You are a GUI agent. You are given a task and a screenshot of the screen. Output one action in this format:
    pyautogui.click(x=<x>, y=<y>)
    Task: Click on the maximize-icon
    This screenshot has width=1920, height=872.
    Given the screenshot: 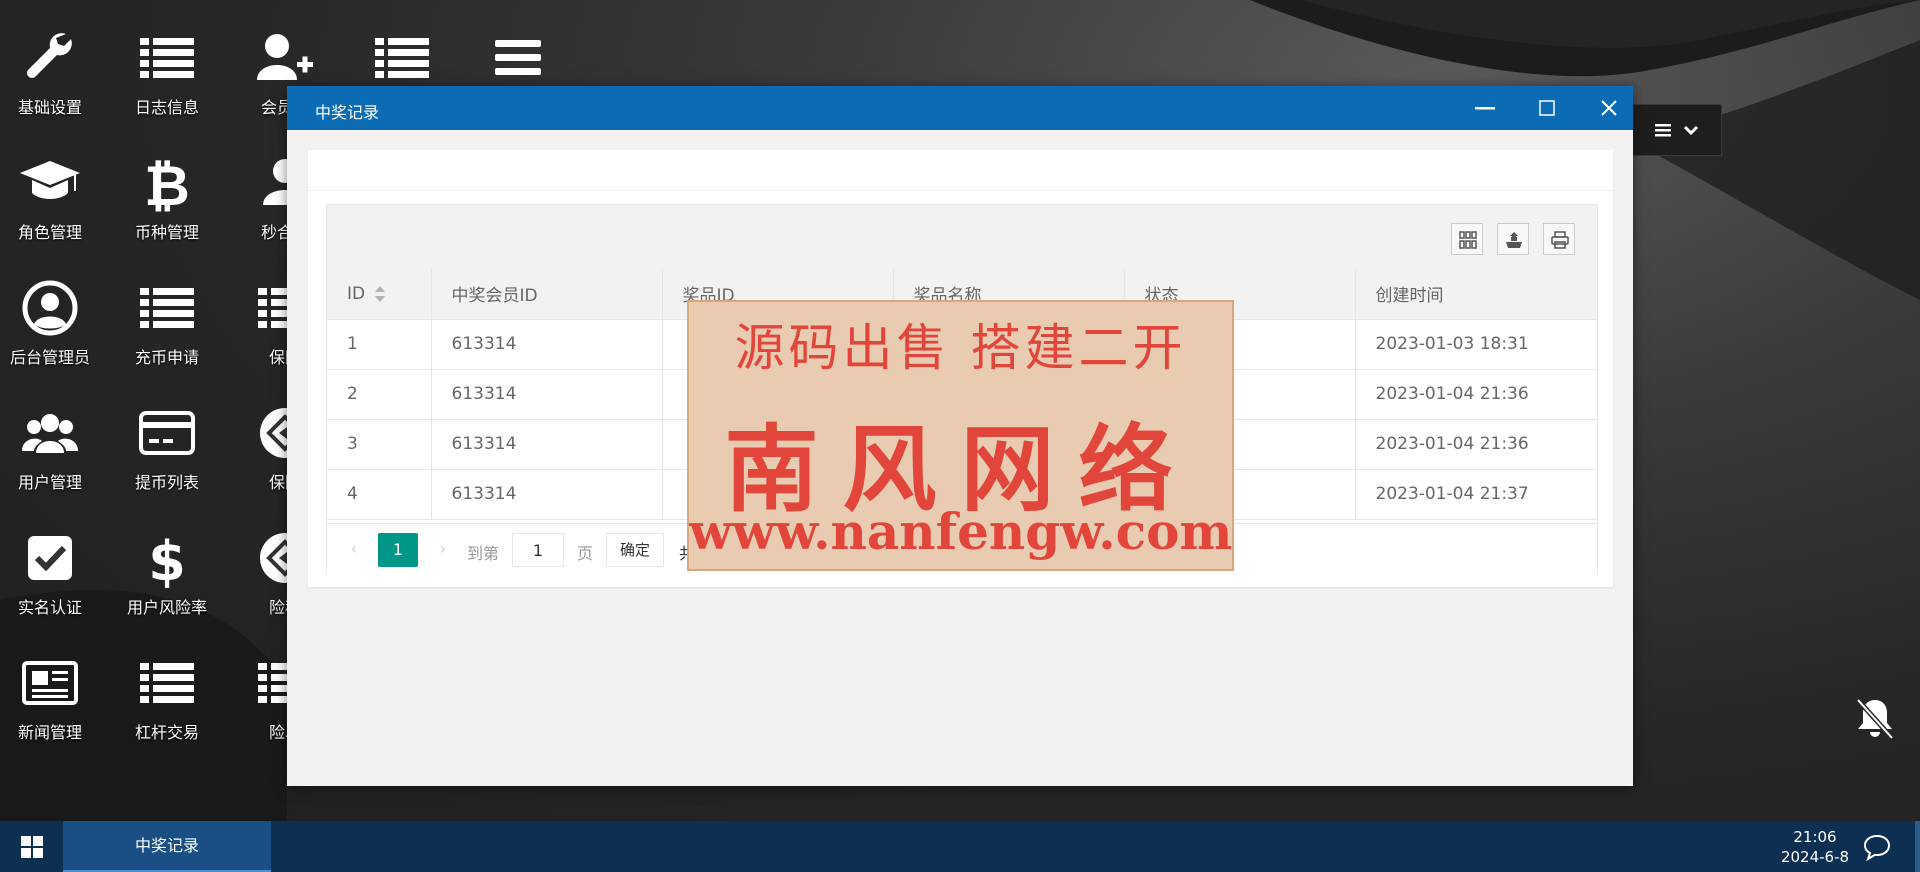 What is the action you would take?
    pyautogui.click(x=1547, y=108)
    